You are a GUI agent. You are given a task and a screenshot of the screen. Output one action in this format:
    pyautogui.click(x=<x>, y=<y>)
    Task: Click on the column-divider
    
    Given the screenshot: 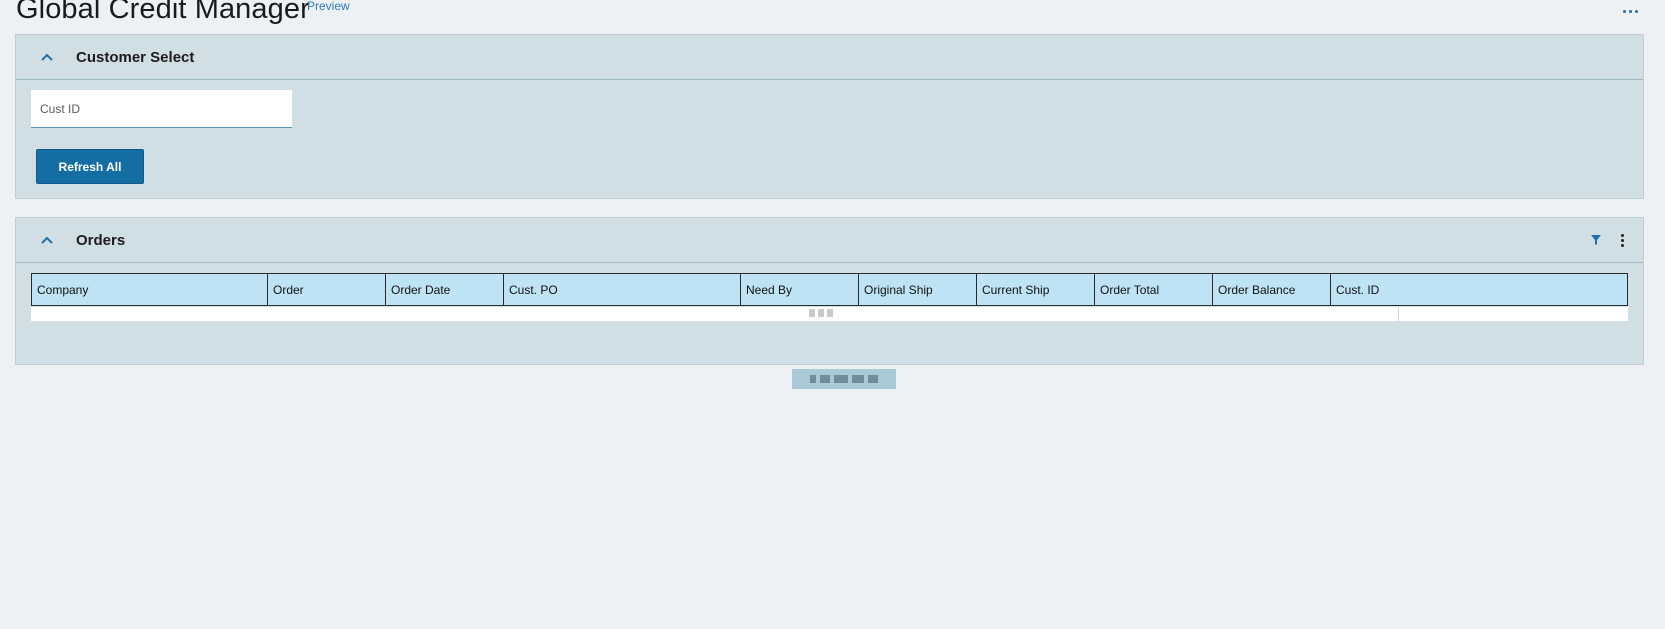 What is the action you would take?
    pyautogui.click(x=1398, y=314)
    